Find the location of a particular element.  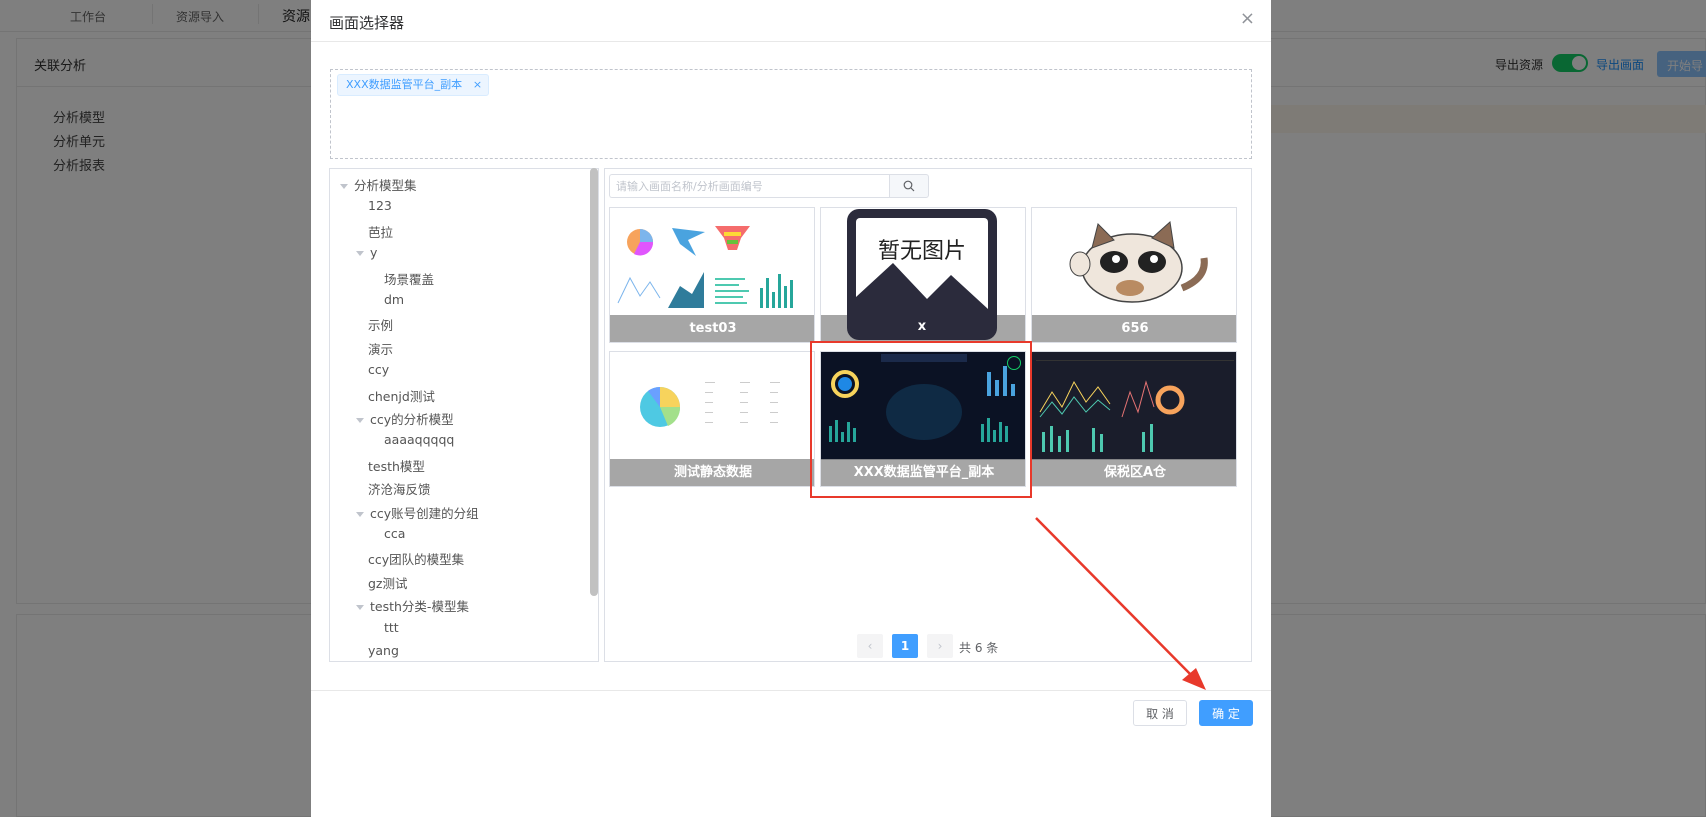

tree-node: 场景覆盖 is located at coordinates (409, 278).